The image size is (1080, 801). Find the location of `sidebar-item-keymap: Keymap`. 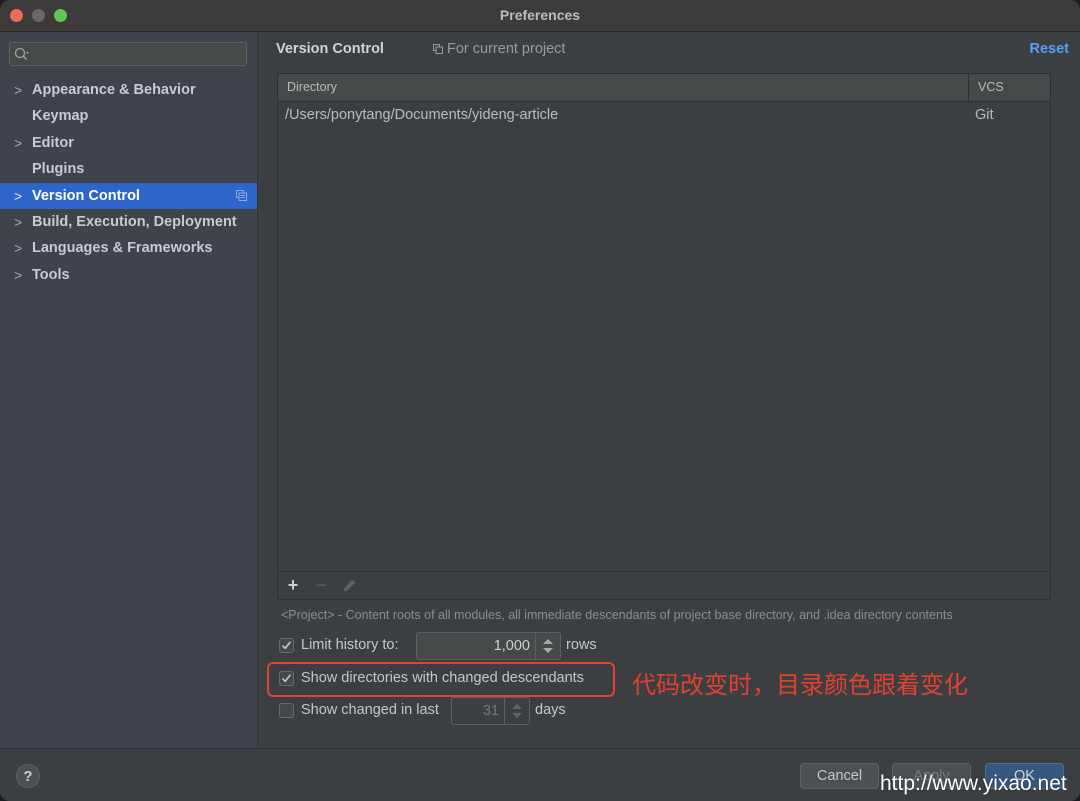

sidebar-item-keymap: Keymap is located at coordinates (128, 116).